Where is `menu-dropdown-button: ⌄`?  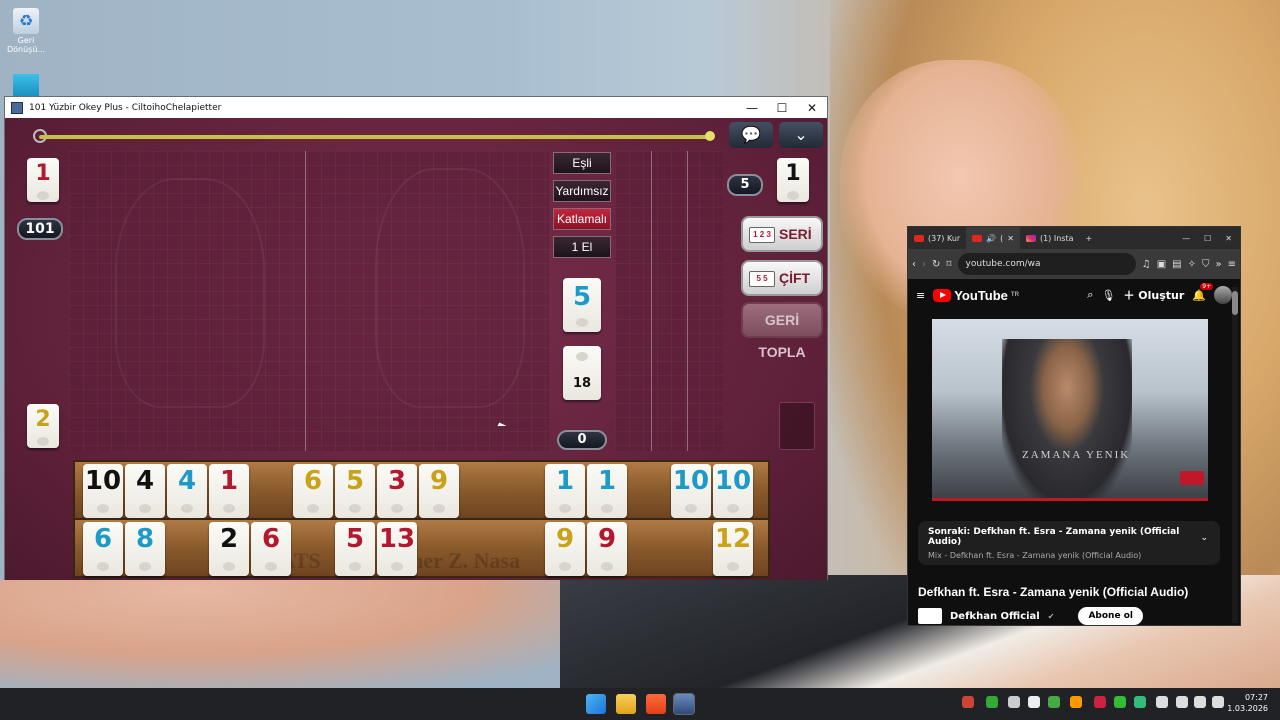
menu-dropdown-button: ⌄ is located at coordinates (801, 135).